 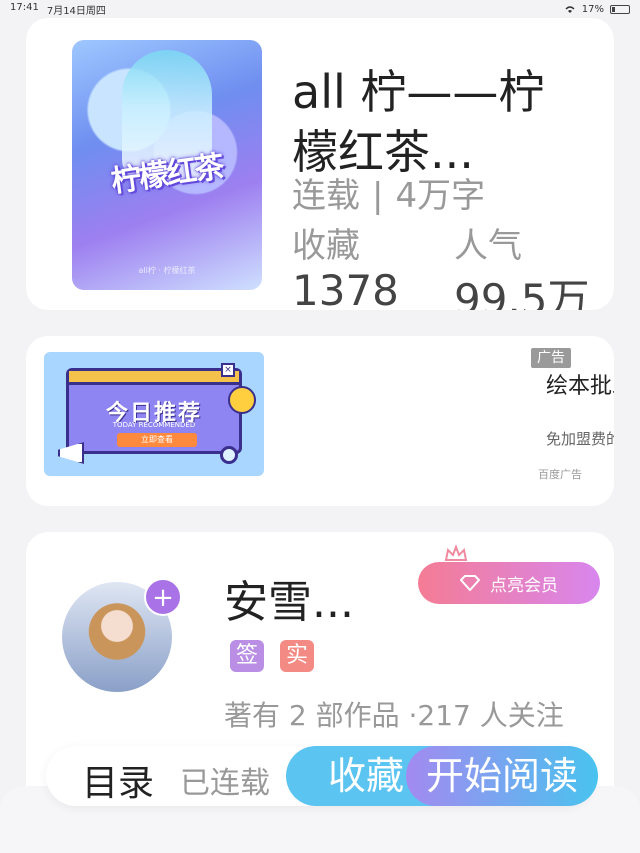 What do you see at coordinates (592, 9) in the screenshot?
I see `battery-percent: 17%` at bounding box center [592, 9].